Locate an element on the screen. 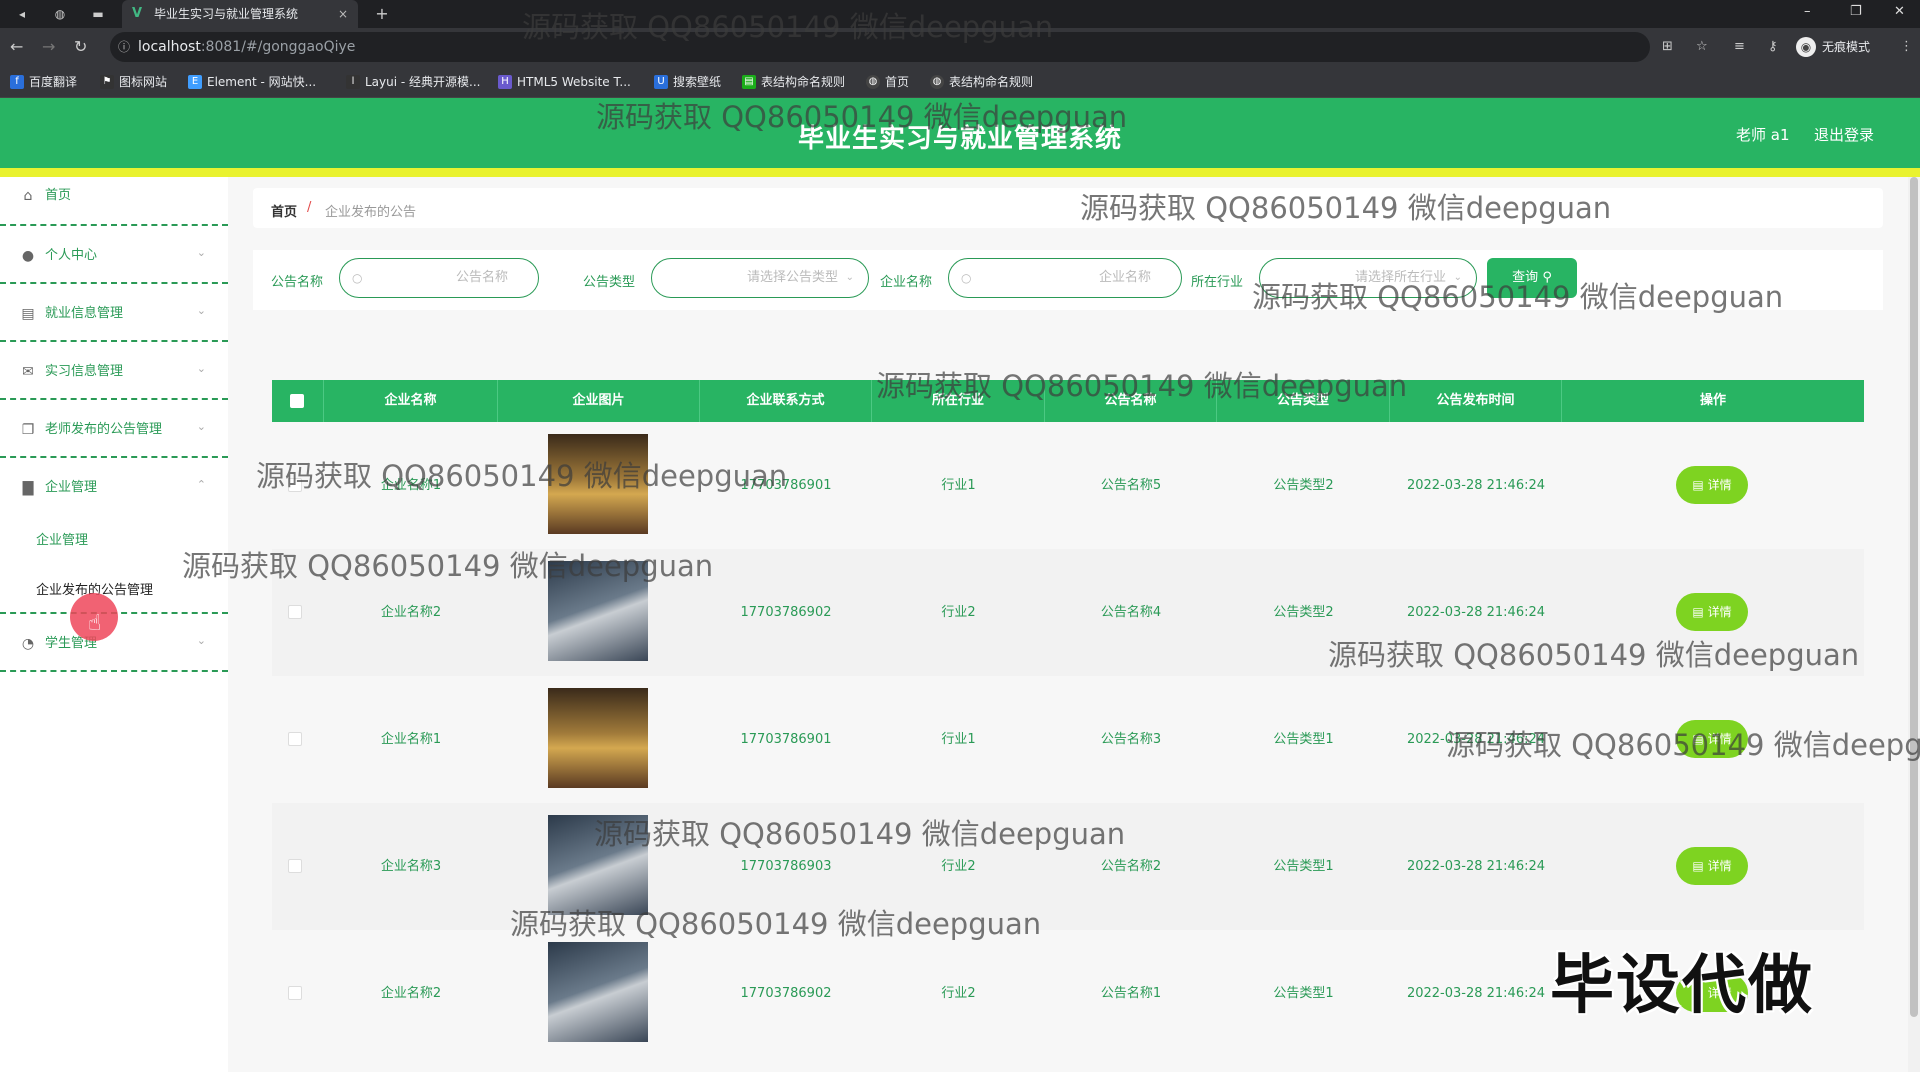 The height and width of the screenshot is (1072, 1920). new-tab-icon: + is located at coordinates (382, 14).